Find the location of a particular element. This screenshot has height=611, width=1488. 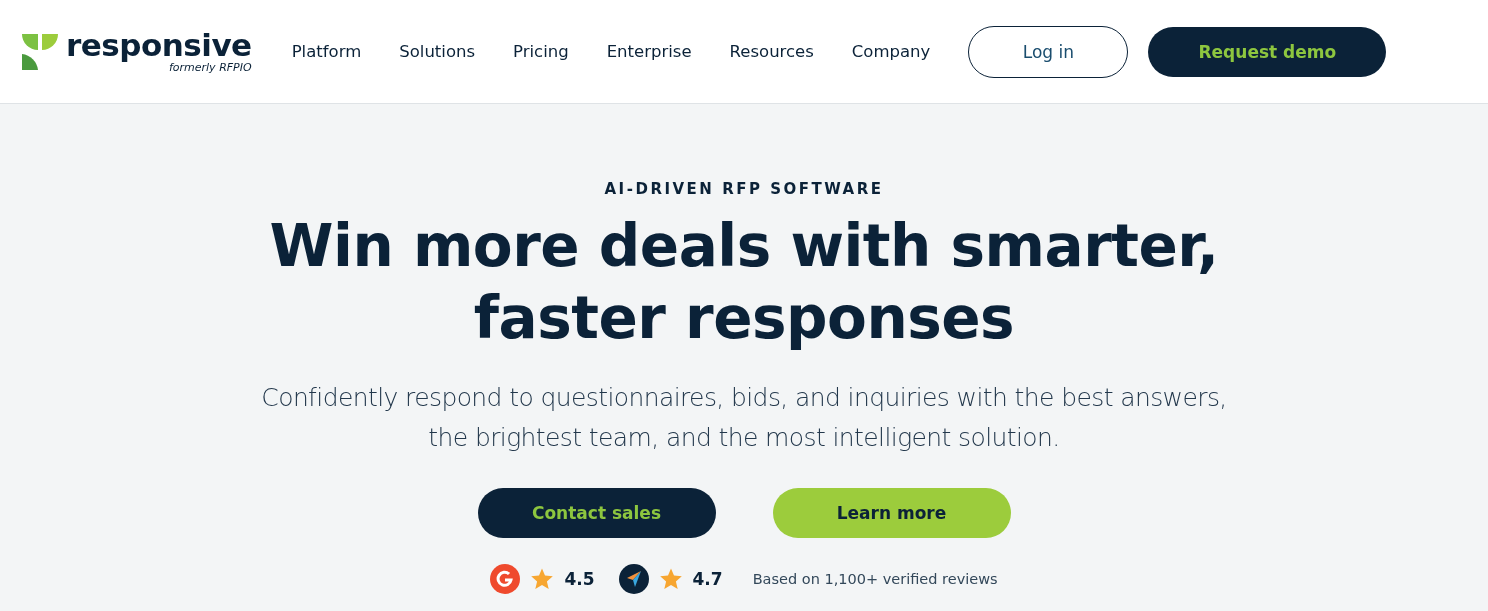

logo-wordmark: responsive is located at coordinates (159, 45).